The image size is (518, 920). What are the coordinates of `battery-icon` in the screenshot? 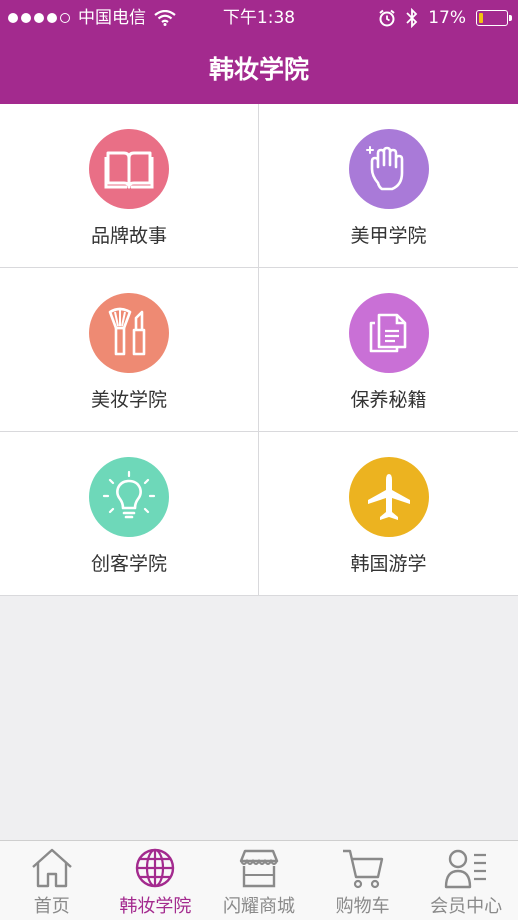 It's located at (494, 18).